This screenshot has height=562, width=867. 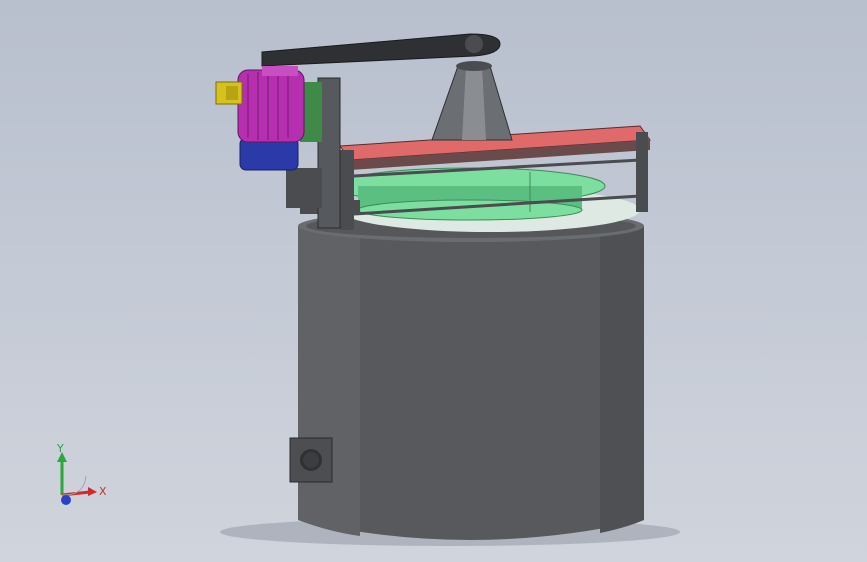 What do you see at coordinates (66, 500) in the screenshot?
I see `z-axis-marker` at bounding box center [66, 500].